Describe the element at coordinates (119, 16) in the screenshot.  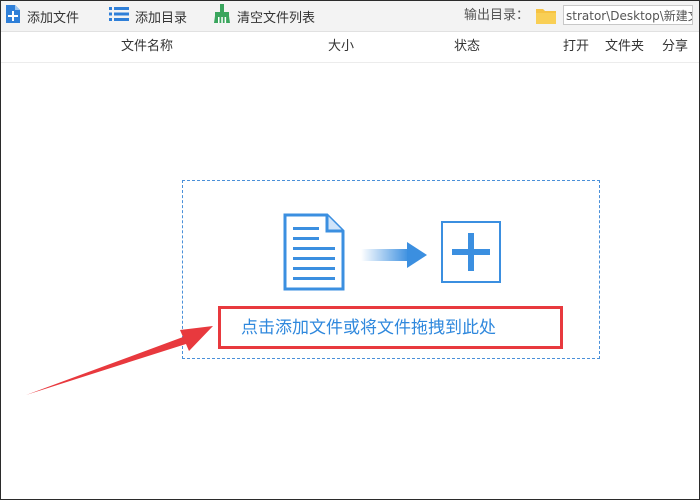
I see `list-icon` at that location.